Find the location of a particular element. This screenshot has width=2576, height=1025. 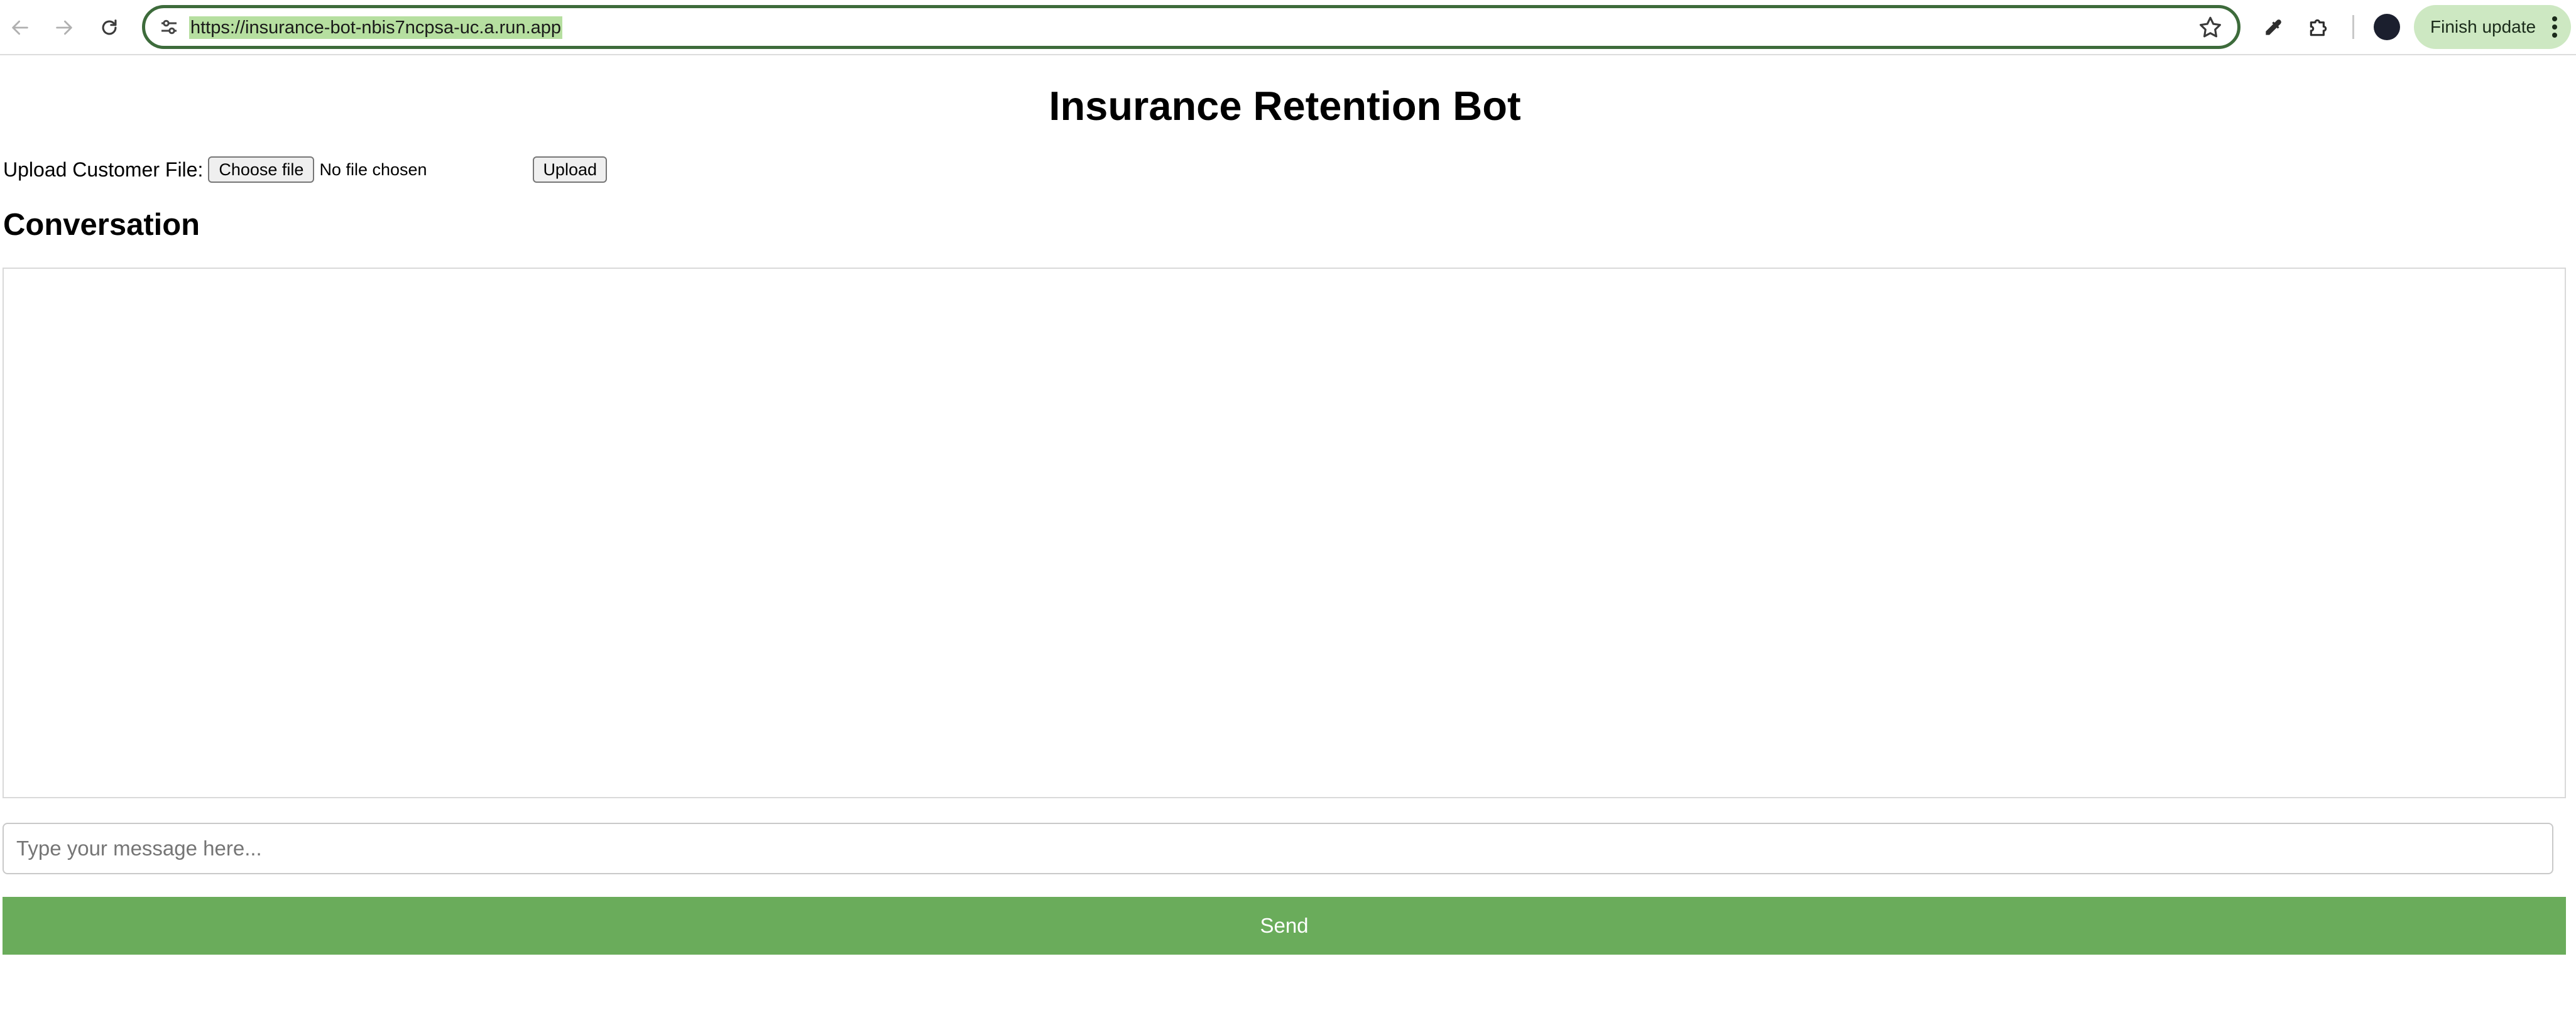

conversation-heading: Conversation is located at coordinates (102, 225).